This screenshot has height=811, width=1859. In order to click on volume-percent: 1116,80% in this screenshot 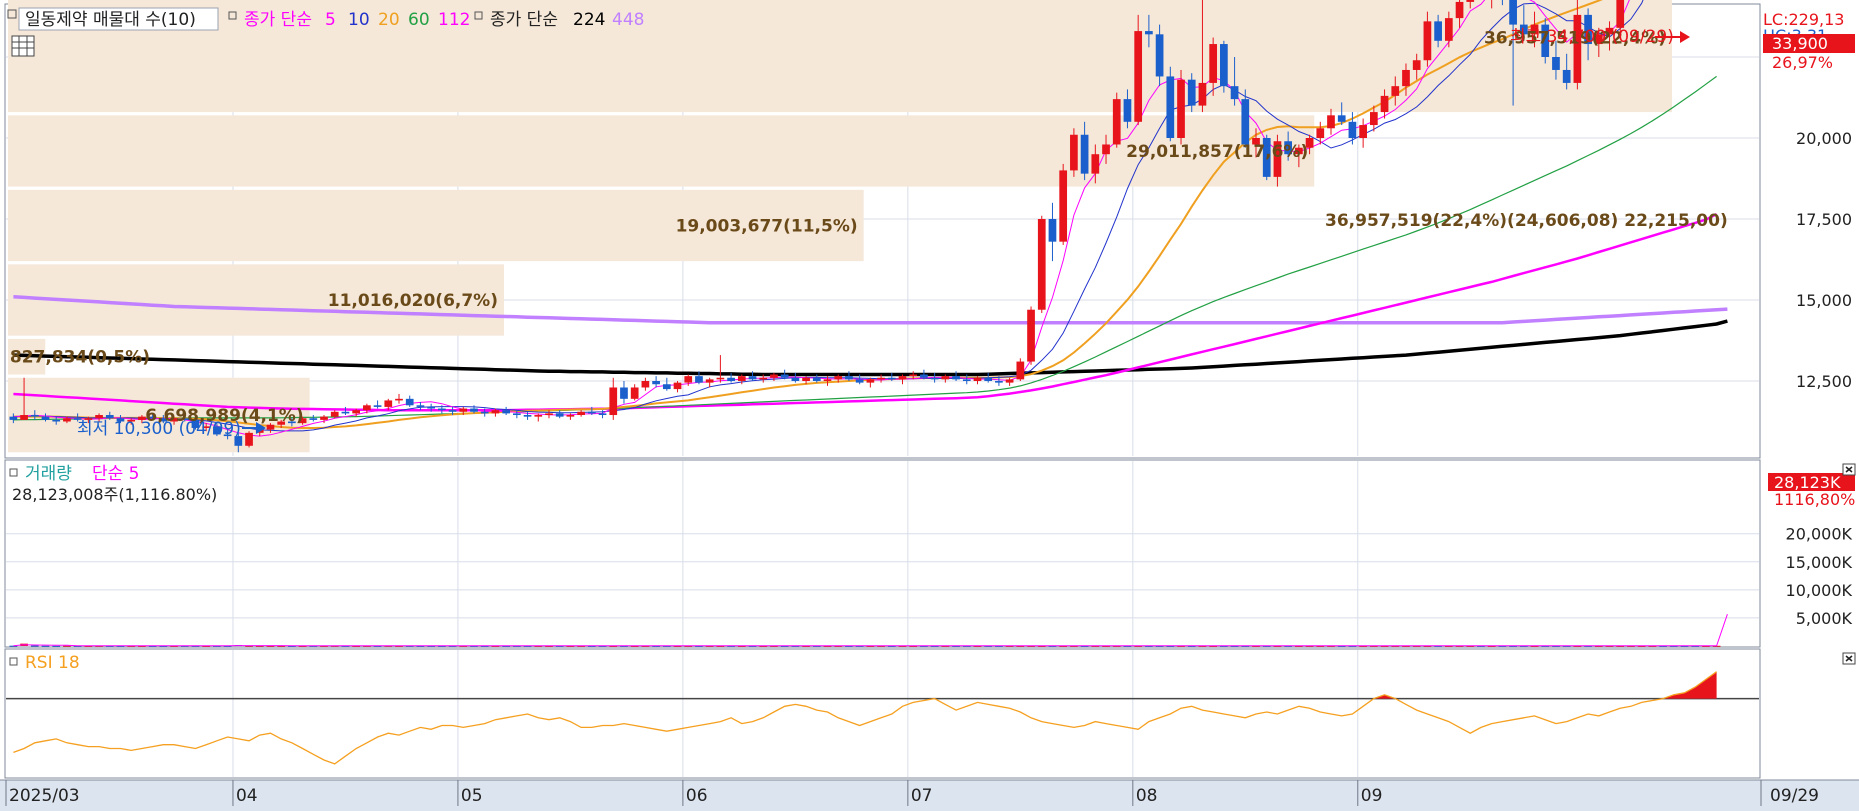, I will do `click(1814, 499)`.